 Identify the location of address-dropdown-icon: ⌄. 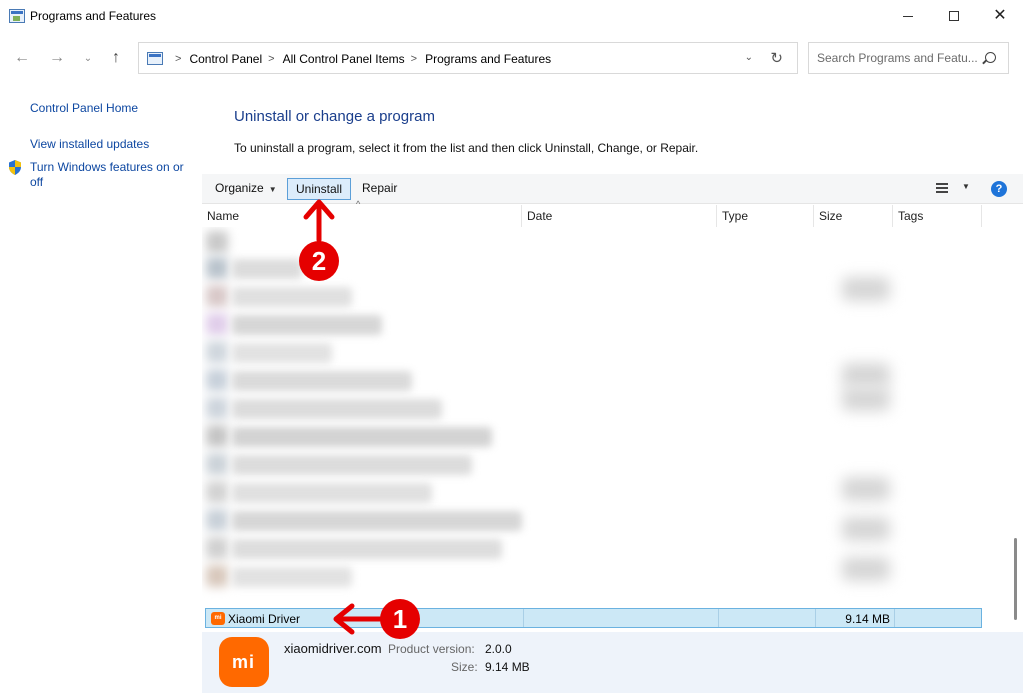
(749, 57).